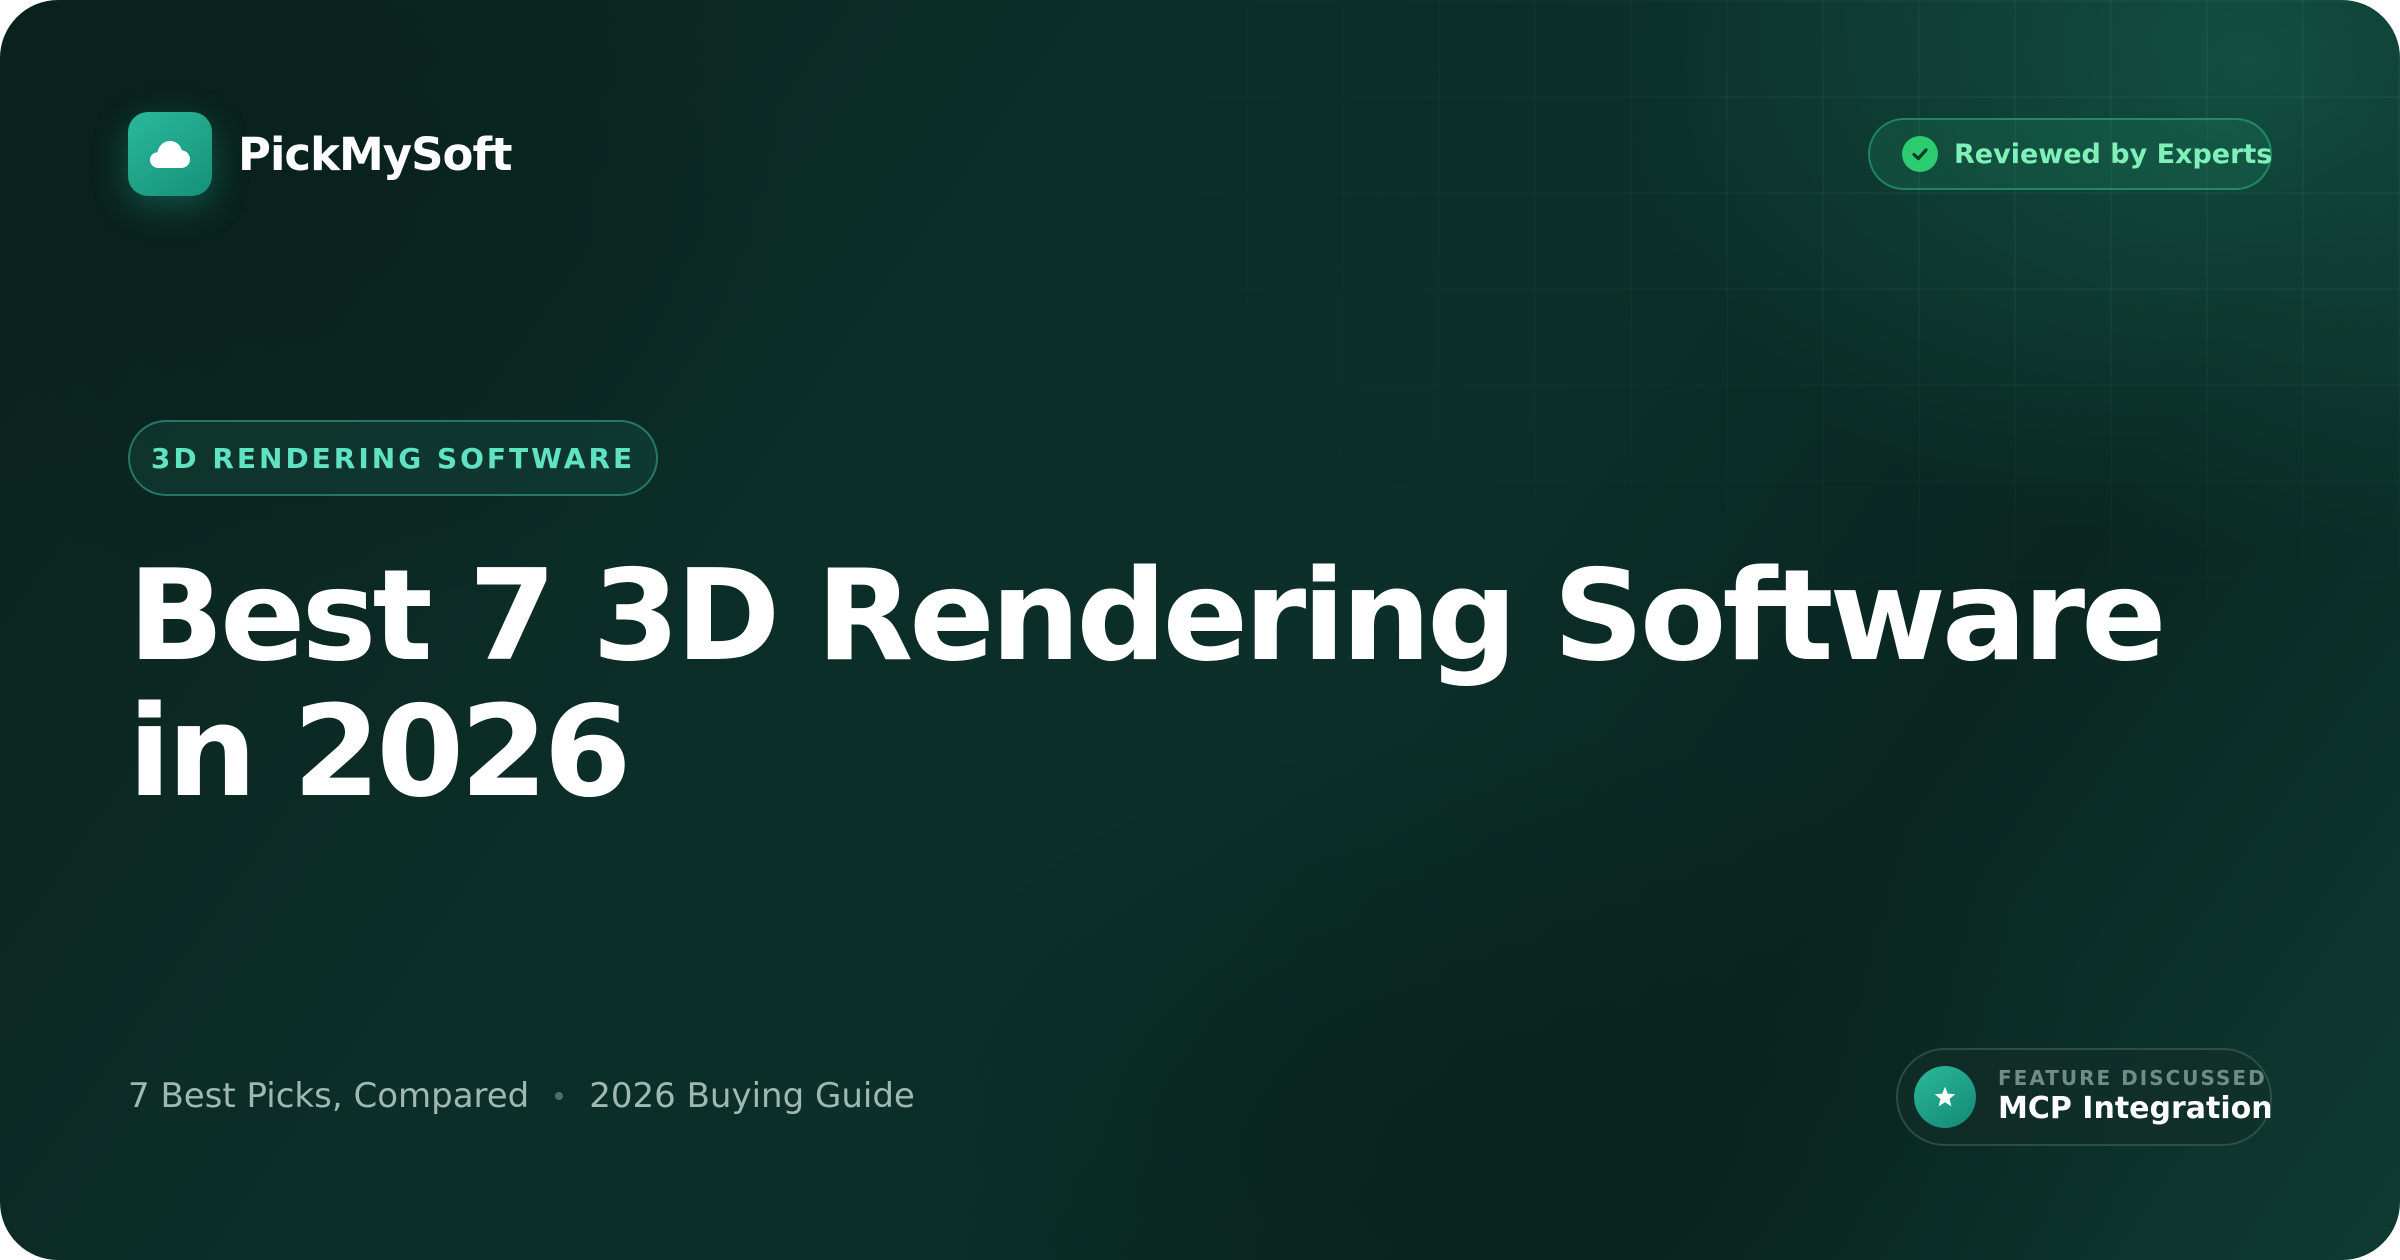 This screenshot has height=1260, width=2400. I want to click on category-label: 3D RENDERING SOFTWARE, so click(393, 458).